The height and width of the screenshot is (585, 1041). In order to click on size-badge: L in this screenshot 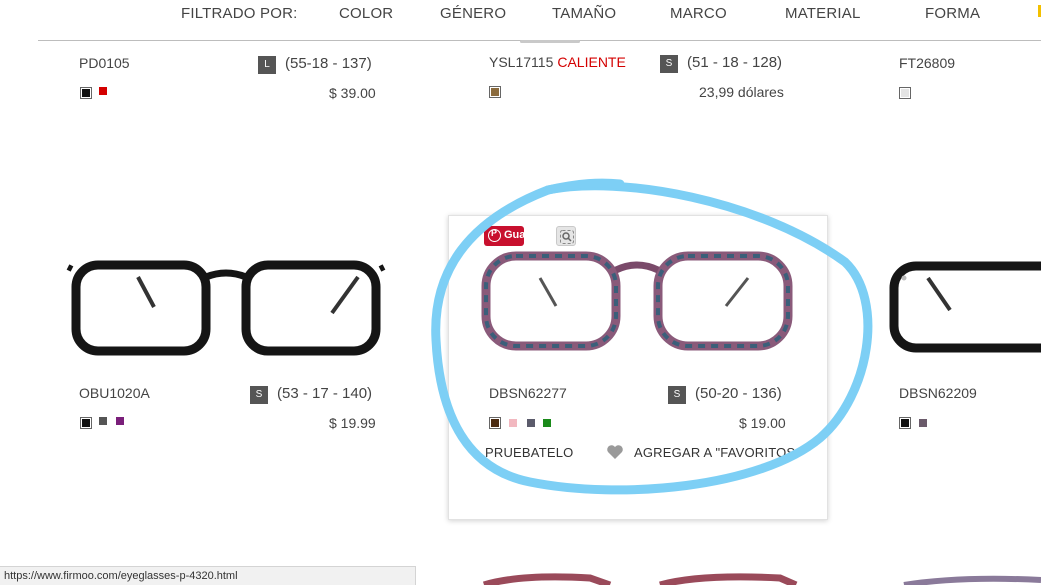, I will do `click(267, 65)`.